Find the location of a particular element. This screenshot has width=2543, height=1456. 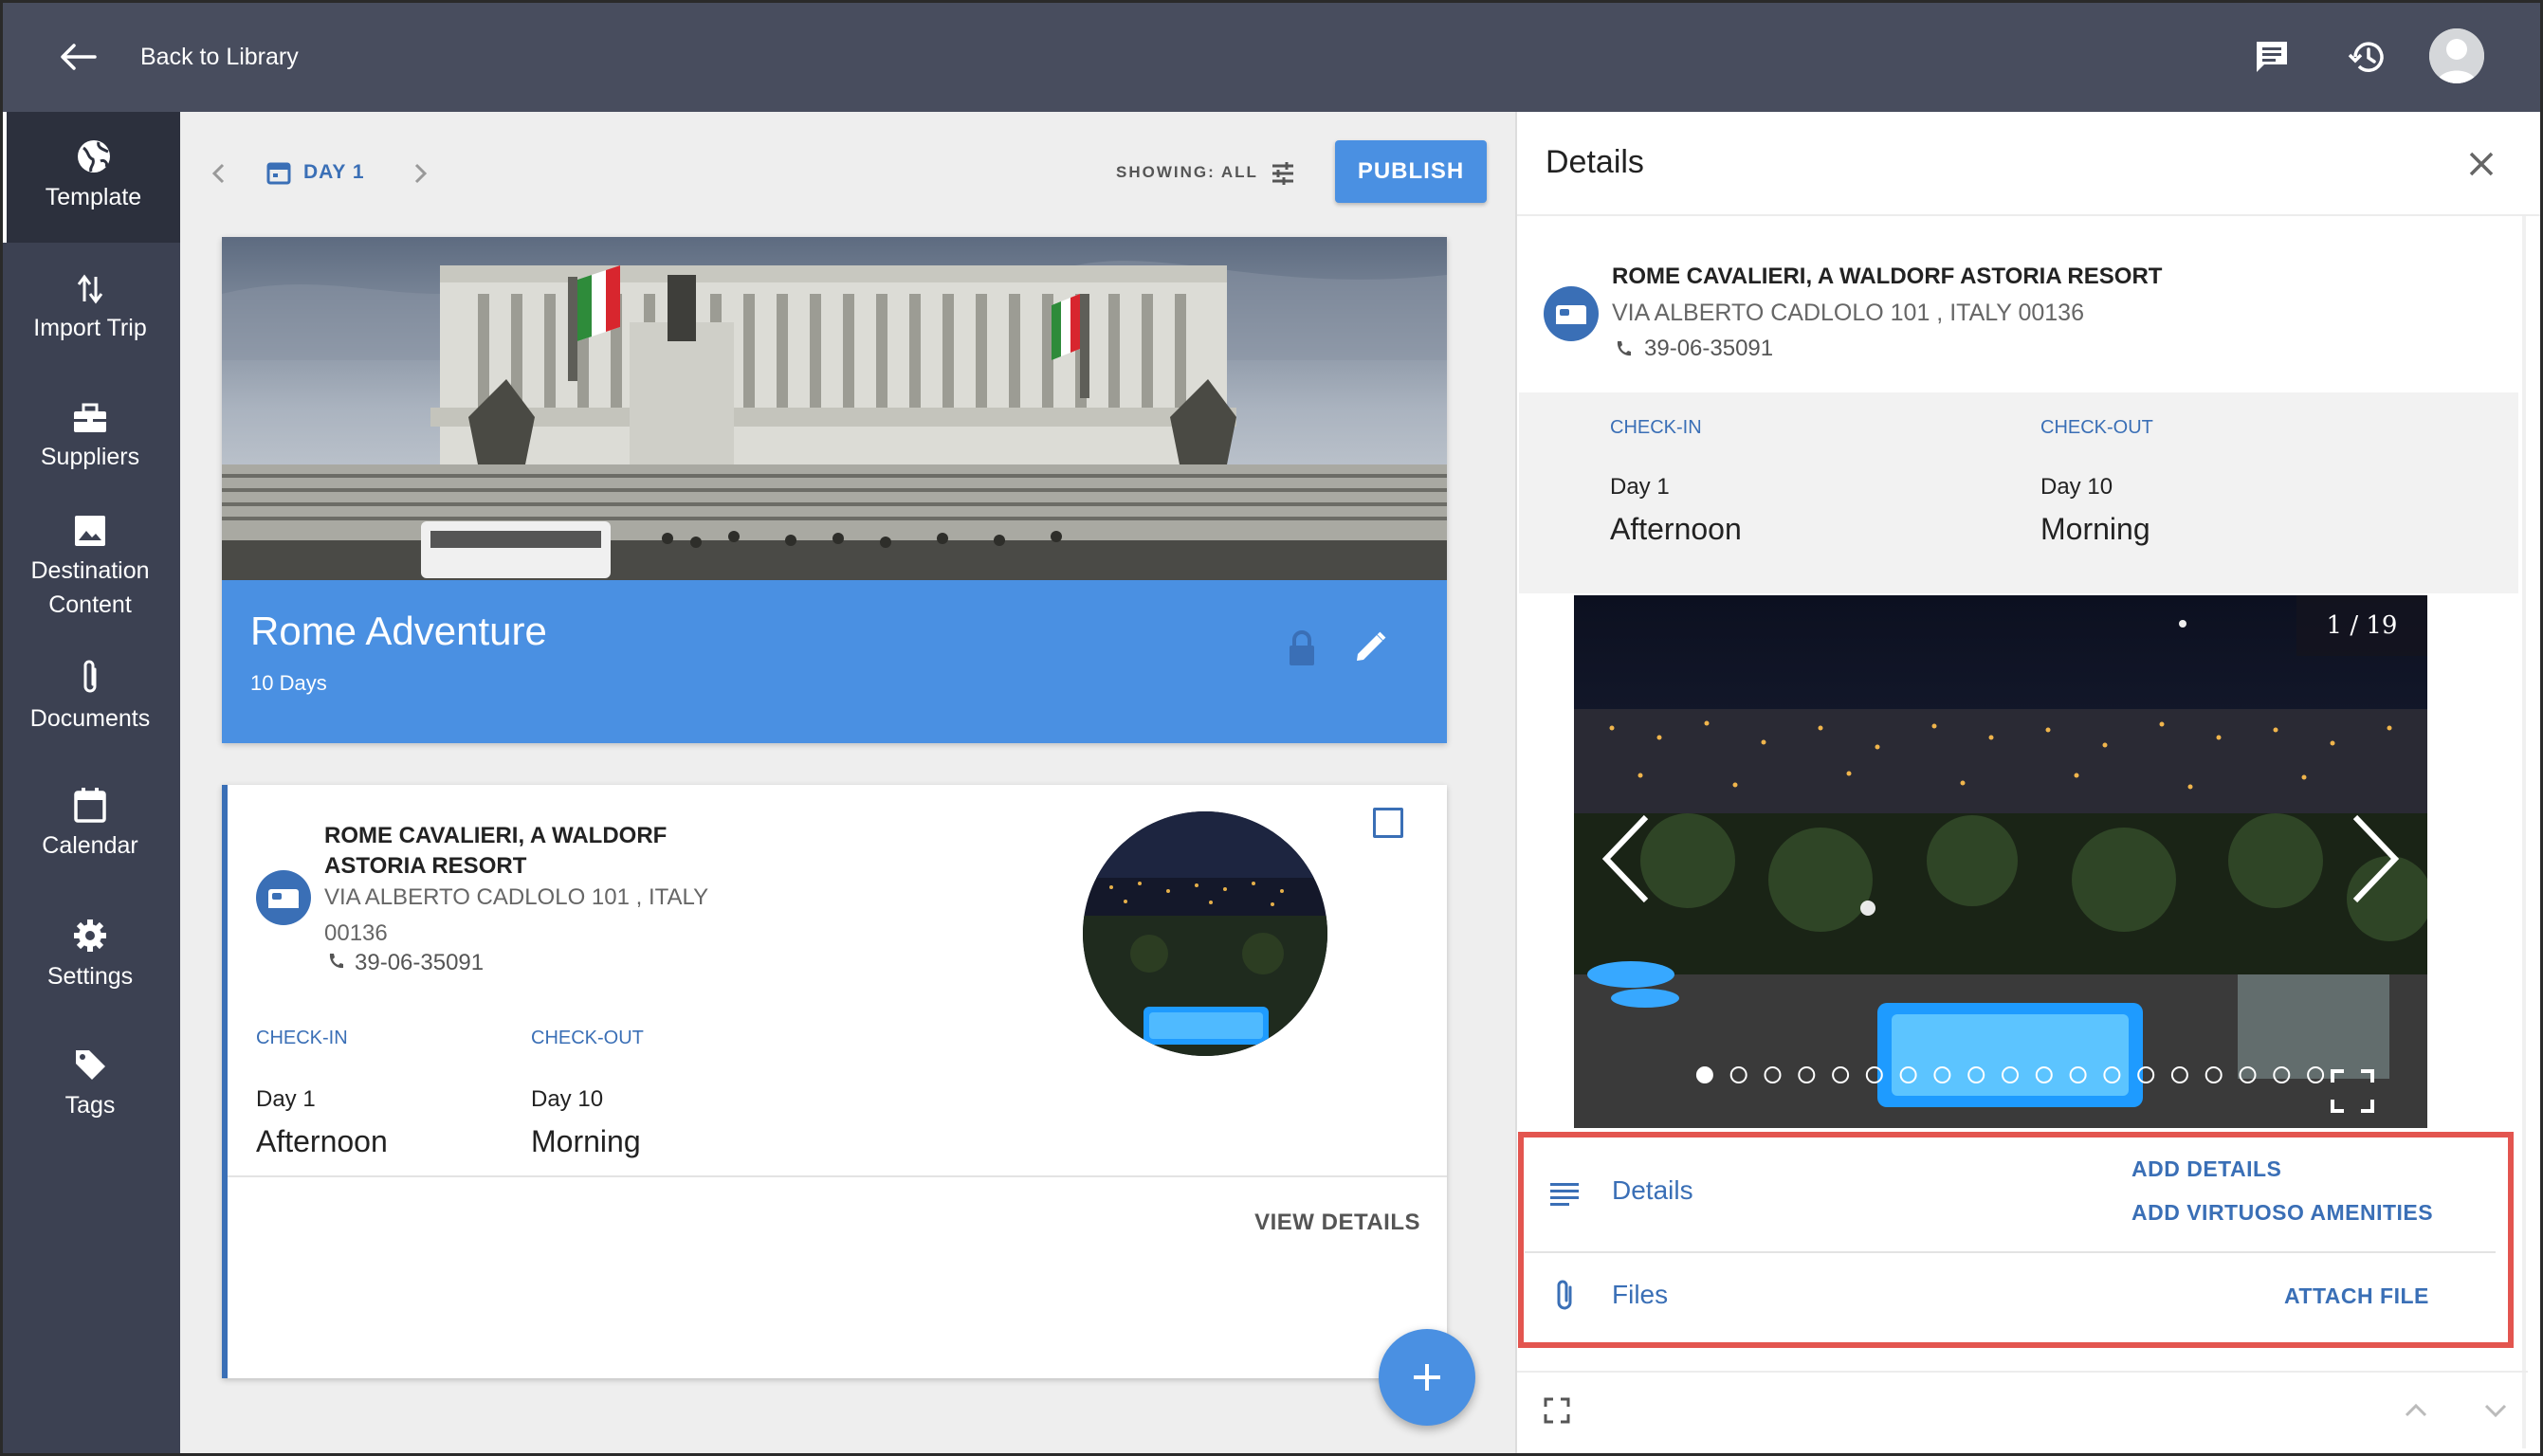

details-hotel-phone: 39-06-35091 is located at coordinates (1709, 348).